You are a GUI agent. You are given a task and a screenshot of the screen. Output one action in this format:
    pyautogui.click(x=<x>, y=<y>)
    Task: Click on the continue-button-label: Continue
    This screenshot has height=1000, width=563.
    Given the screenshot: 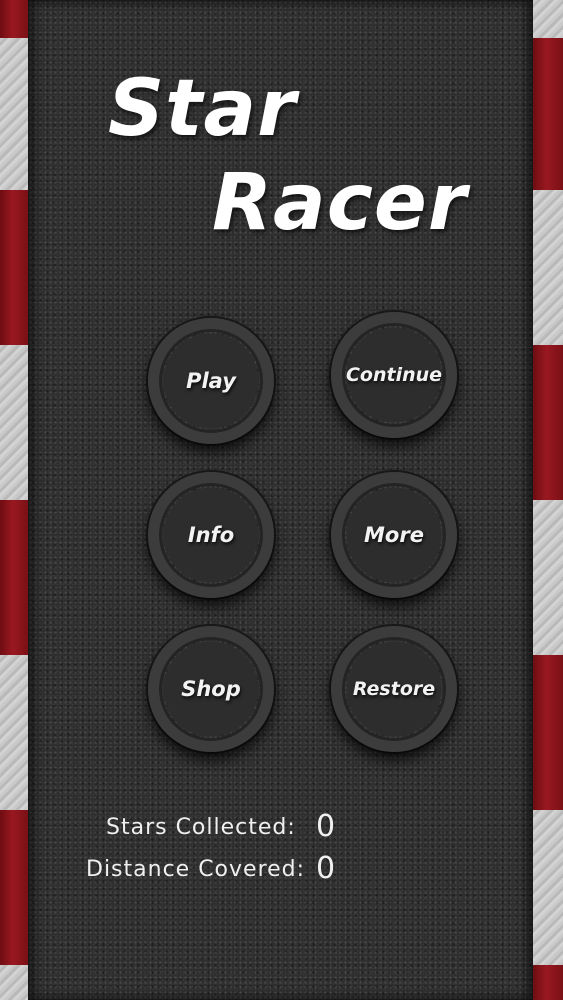 What is the action you would take?
    pyautogui.click(x=394, y=375)
    